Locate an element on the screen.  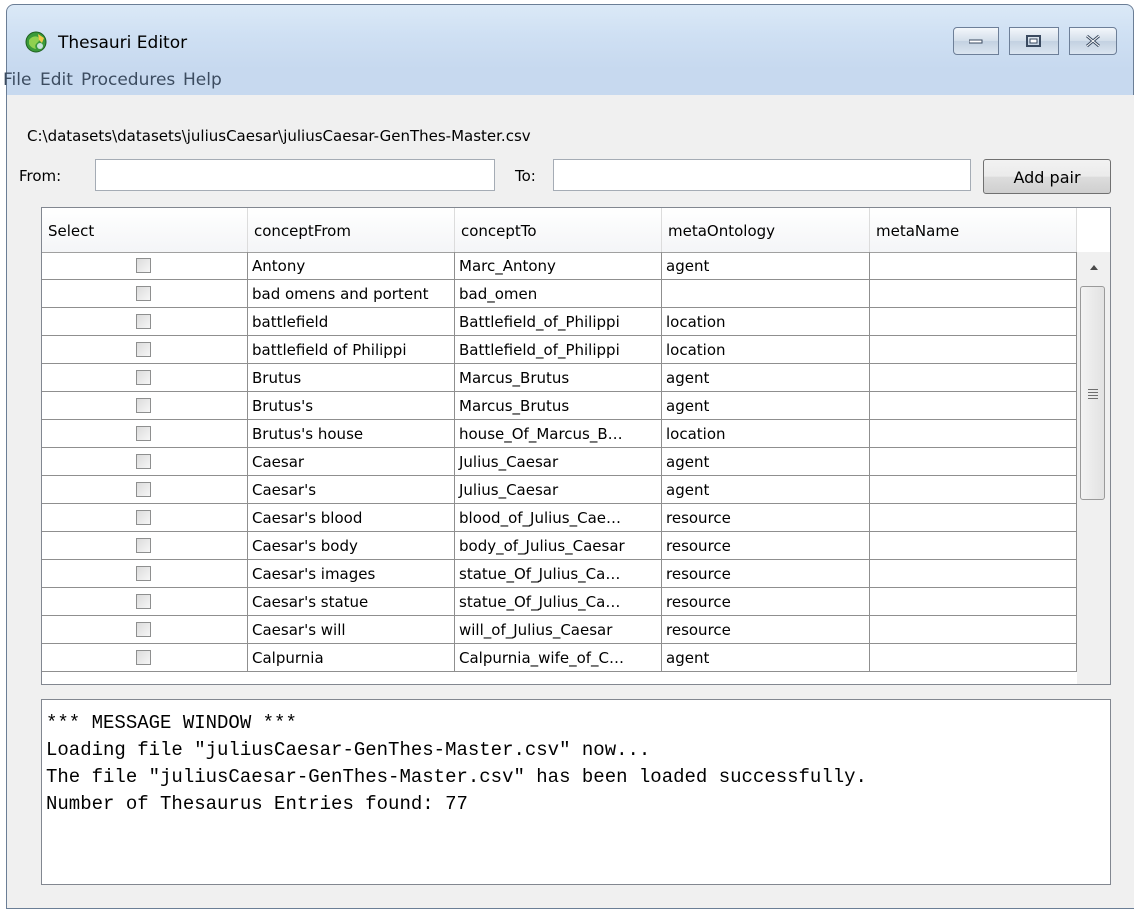
cell-conceptto: Marc_Antony is located at coordinates (558, 266).